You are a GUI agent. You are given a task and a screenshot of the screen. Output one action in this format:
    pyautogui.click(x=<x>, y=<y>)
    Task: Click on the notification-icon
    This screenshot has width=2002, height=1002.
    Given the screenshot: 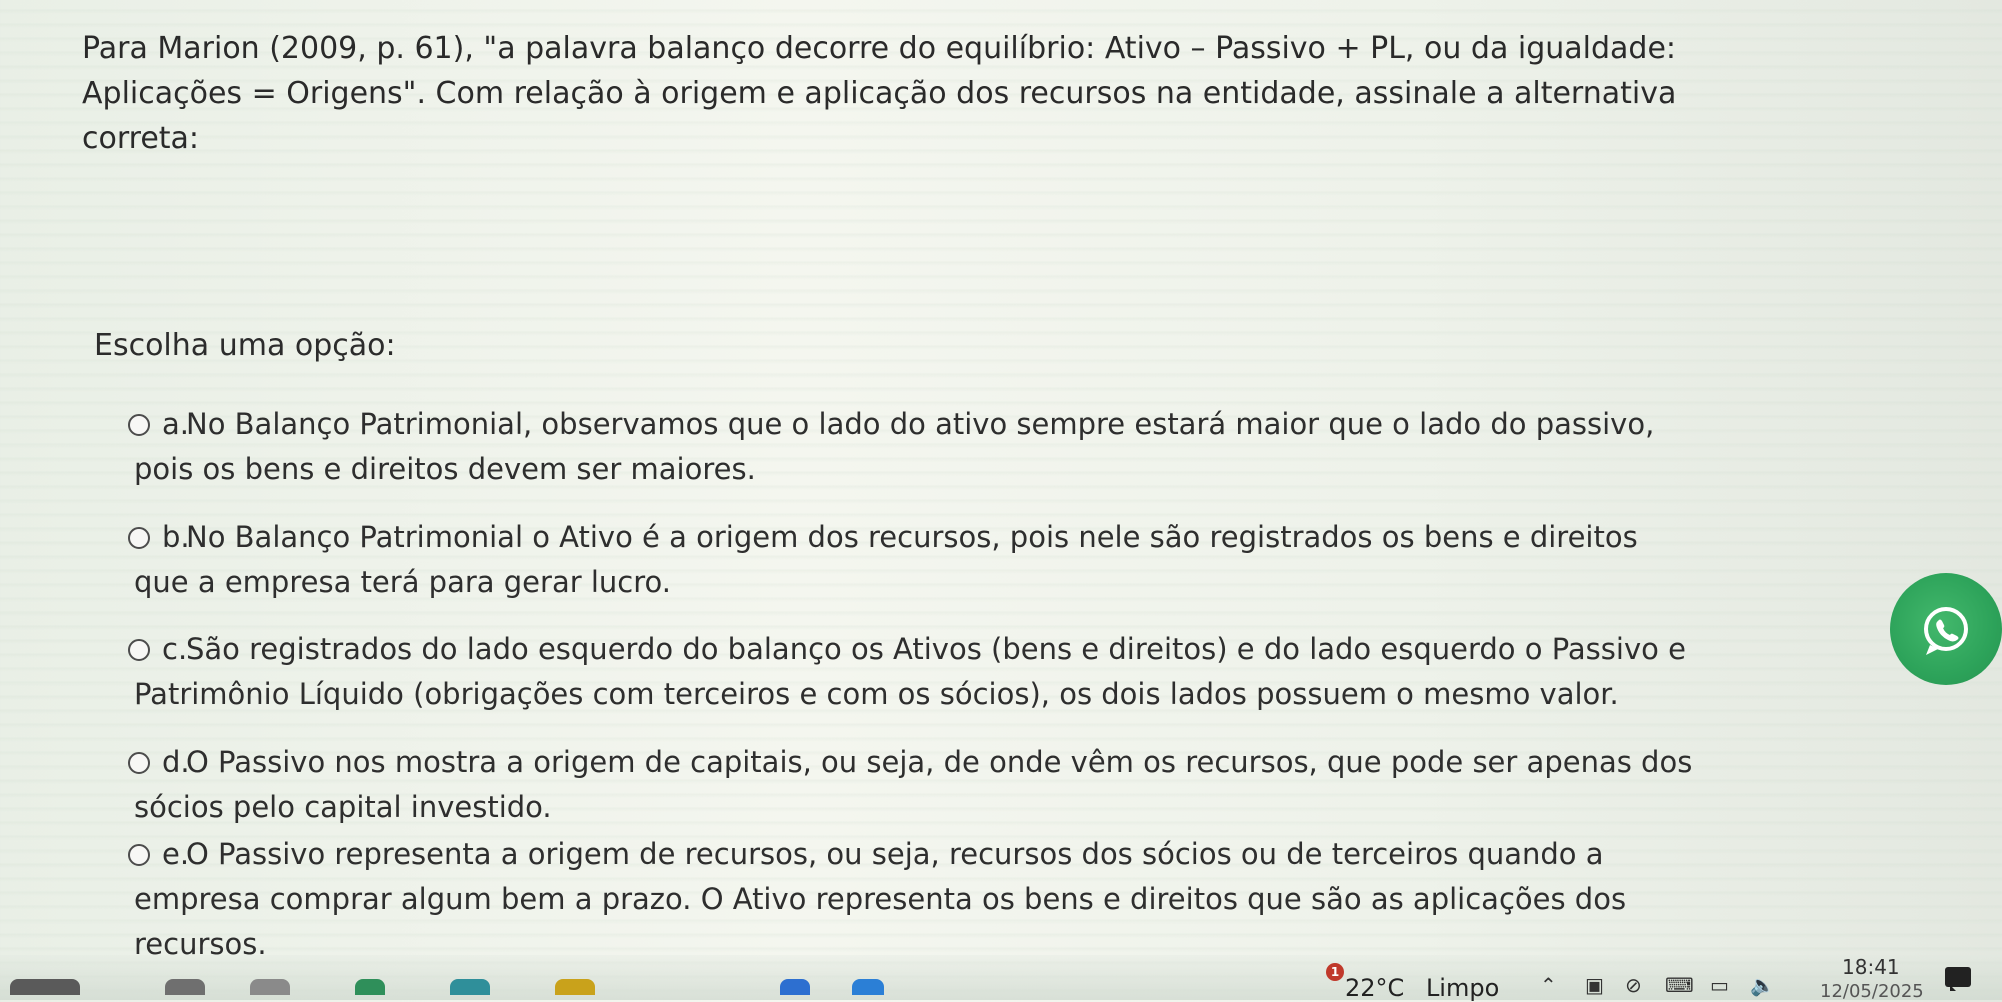 What is the action you would take?
    pyautogui.click(x=1958, y=979)
    